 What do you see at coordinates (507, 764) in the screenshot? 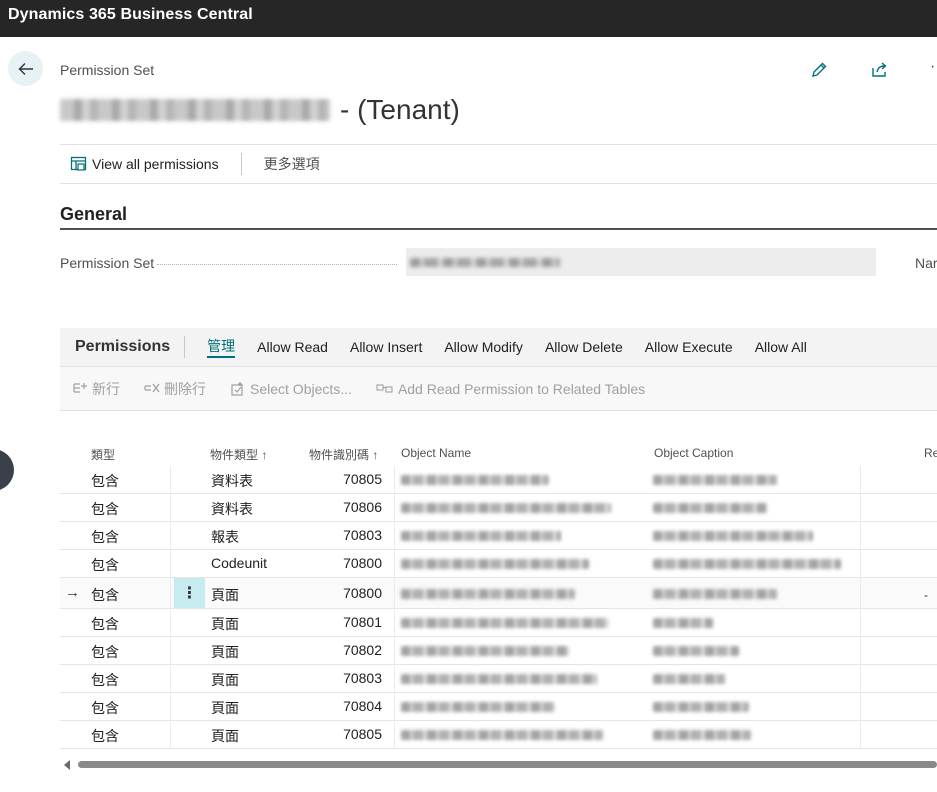
I see `scrollbar-thumb` at bounding box center [507, 764].